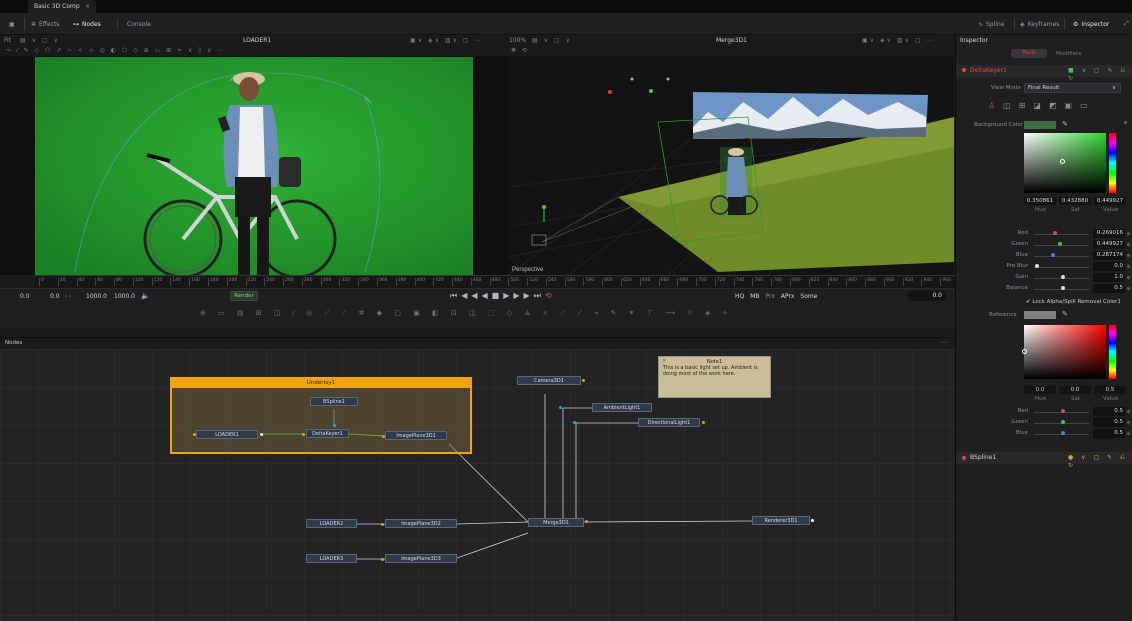  Describe the element at coordinates (754, 296) in the screenshot. I see `mb-toggle: MB` at that location.